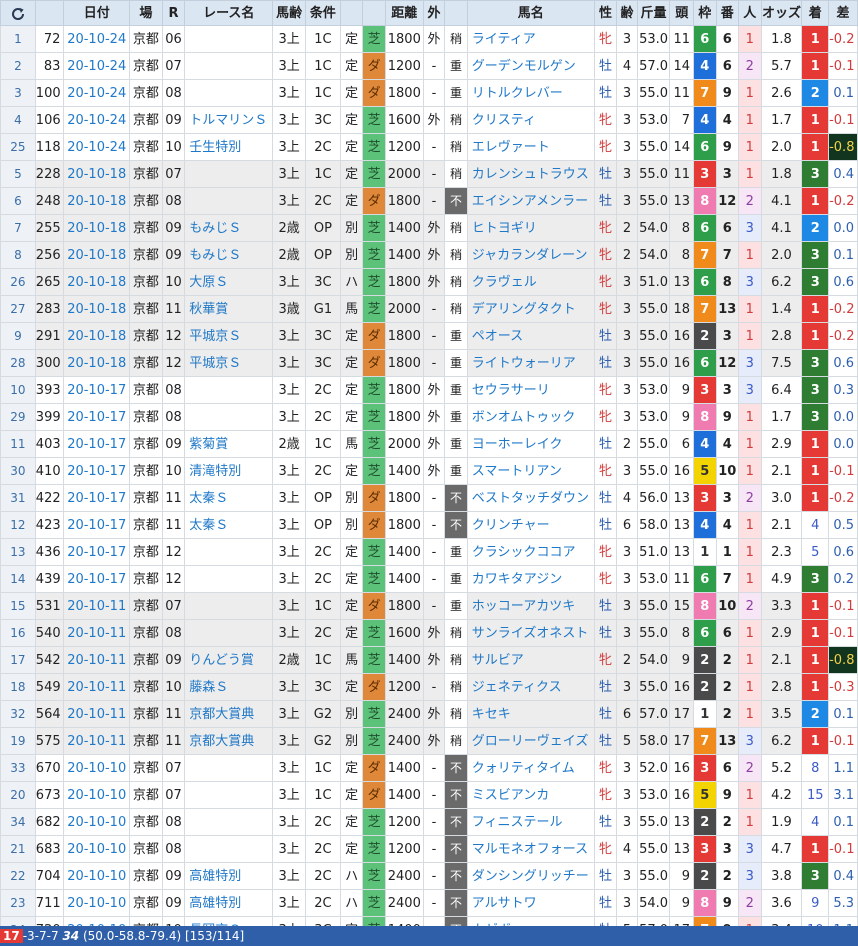 This screenshot has width=858, height=946. I want to click on col-diff: 差, so click(843, 13).